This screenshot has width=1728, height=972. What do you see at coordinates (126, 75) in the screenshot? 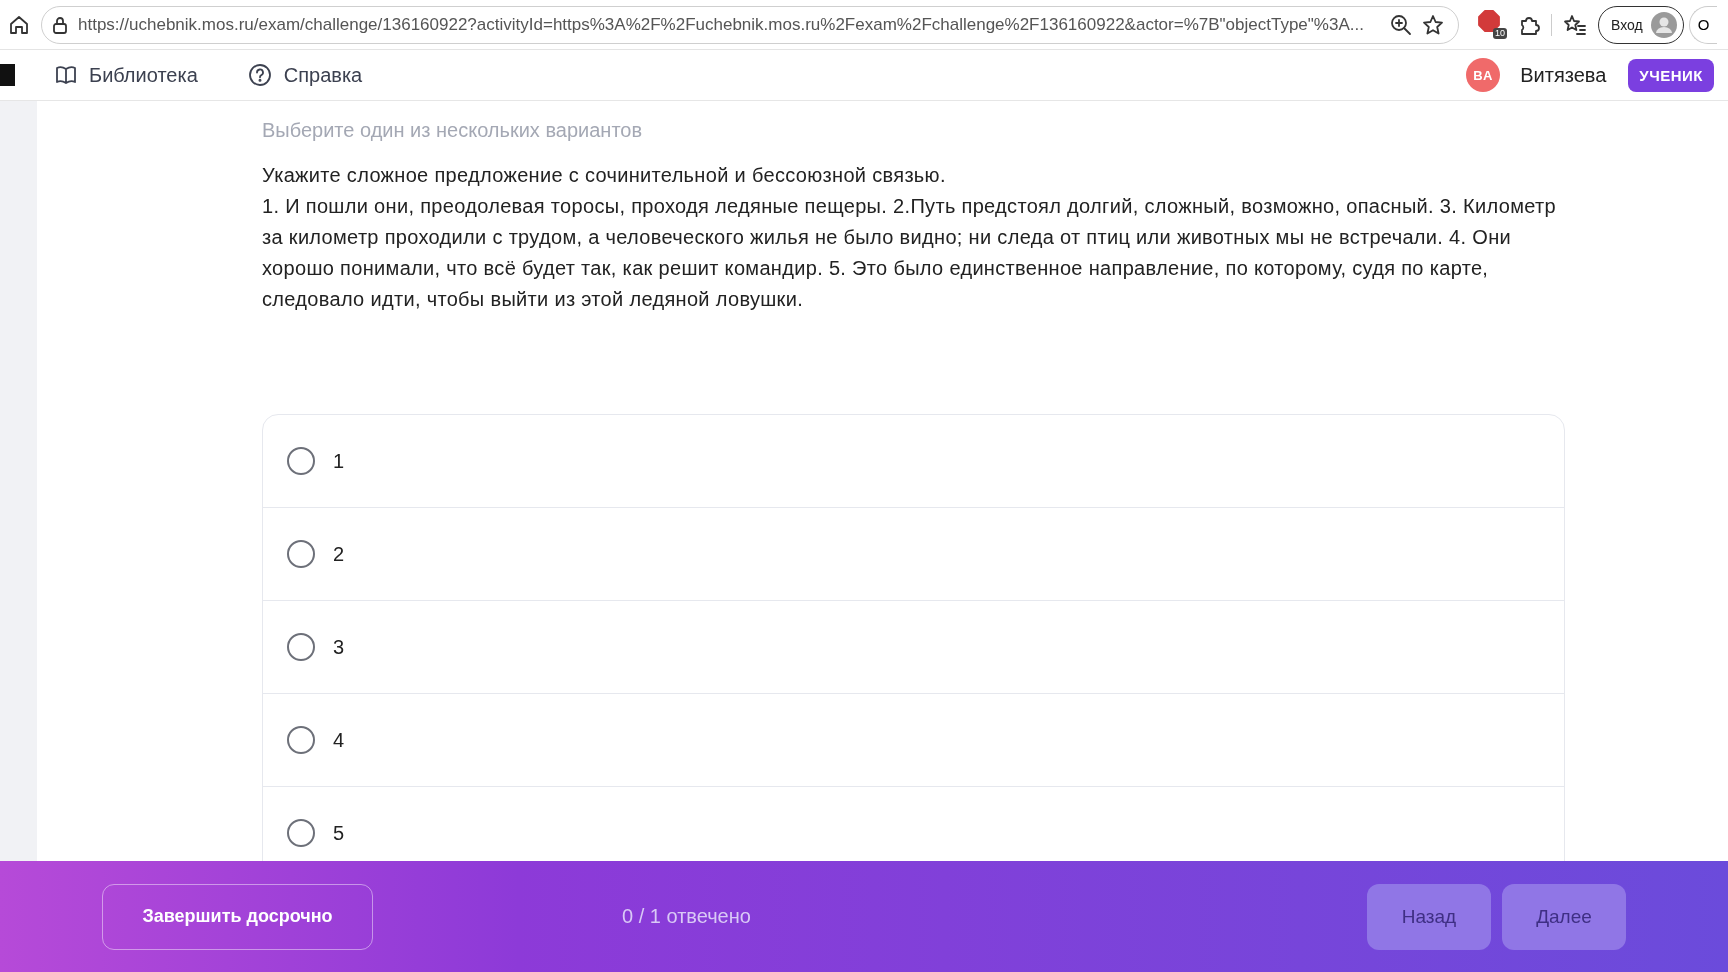
I see `nav-link: Библиотека` at bounding box center [126, 75].